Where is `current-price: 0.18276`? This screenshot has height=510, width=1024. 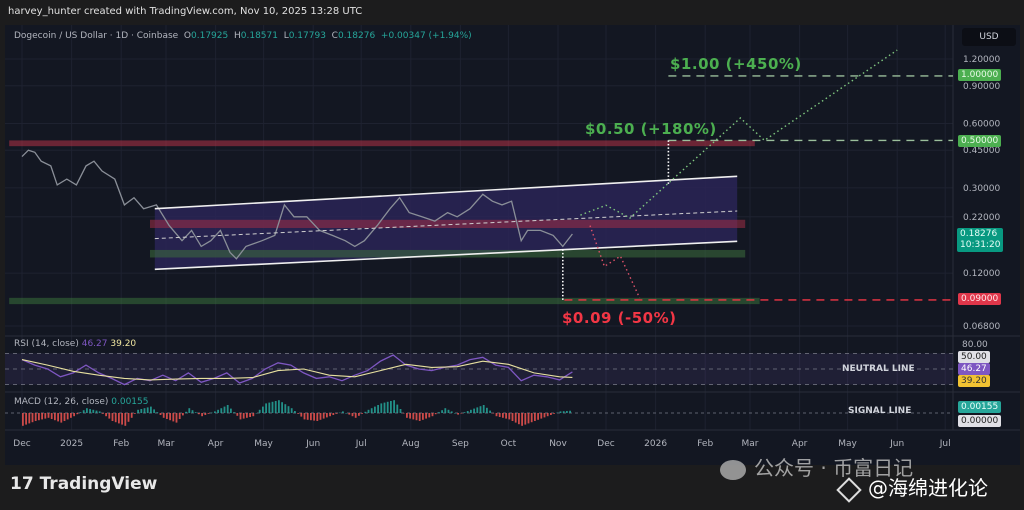
current-price: 0.18276 is located at coordinates (979, 234).